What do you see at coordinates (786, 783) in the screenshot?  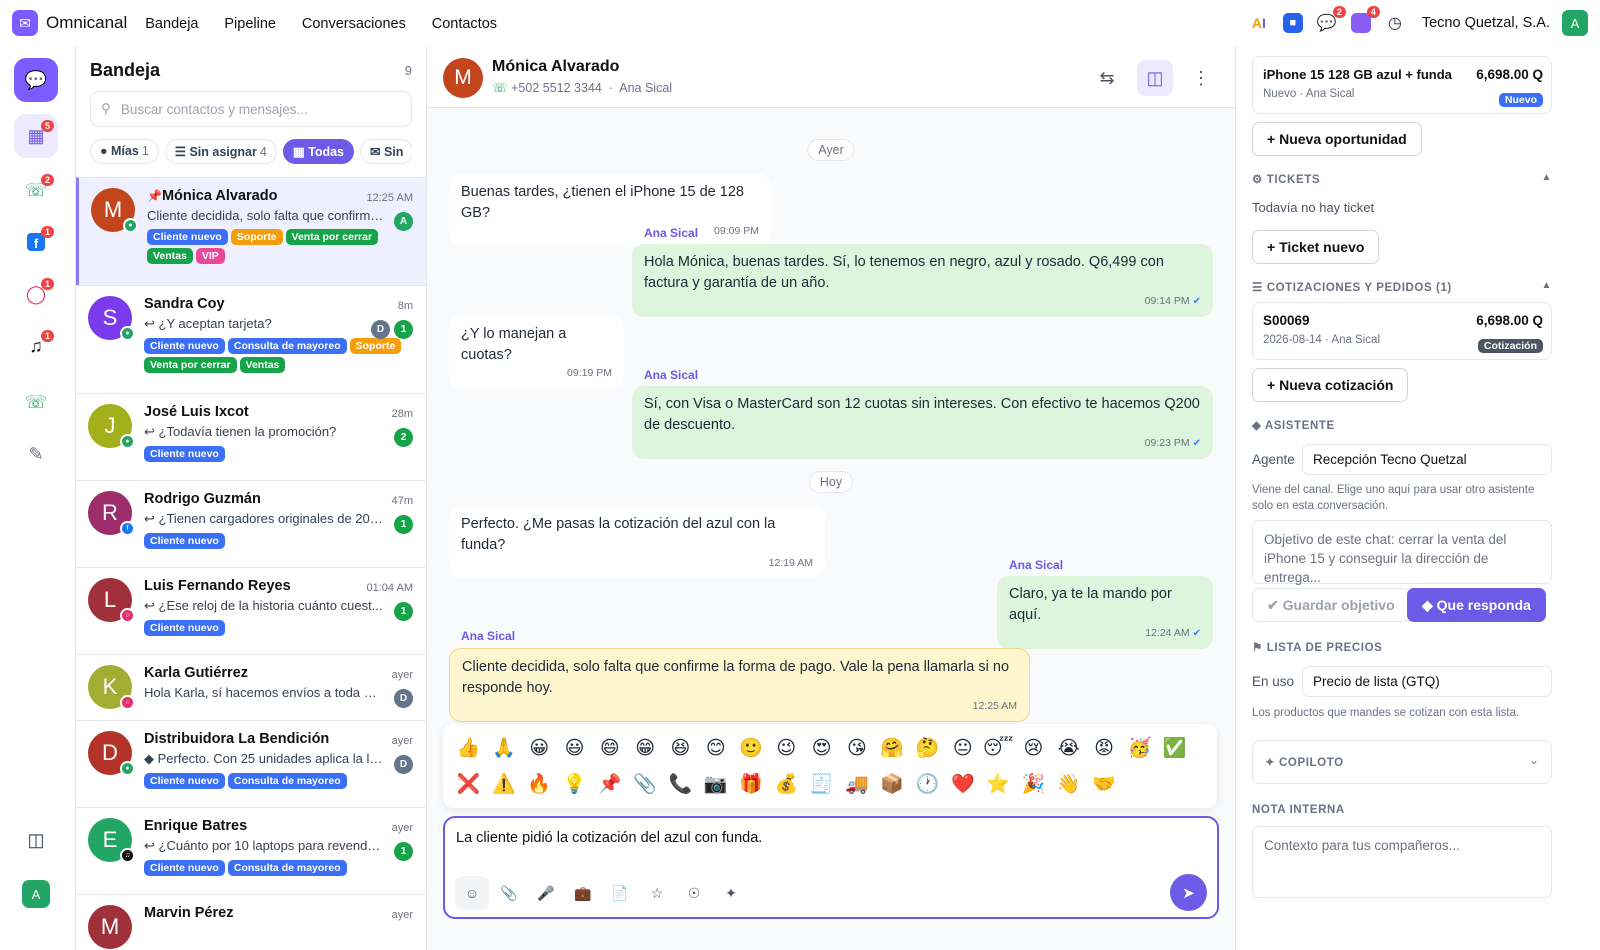 I see `emoji-option: 💰` at bounding box center [786, 783].